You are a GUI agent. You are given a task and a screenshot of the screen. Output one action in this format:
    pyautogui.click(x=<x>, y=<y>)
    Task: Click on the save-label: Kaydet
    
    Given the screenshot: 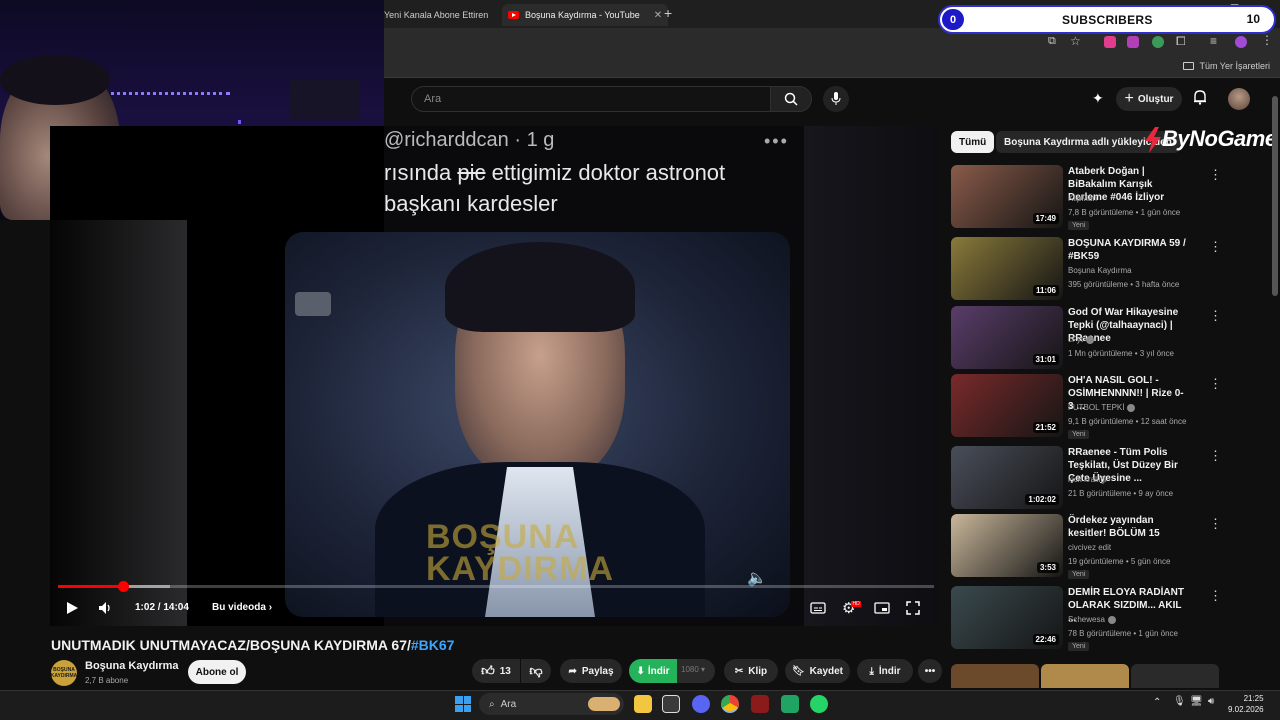 What is the action you would take?
    pyautogui.click(x=826, y=671)
    